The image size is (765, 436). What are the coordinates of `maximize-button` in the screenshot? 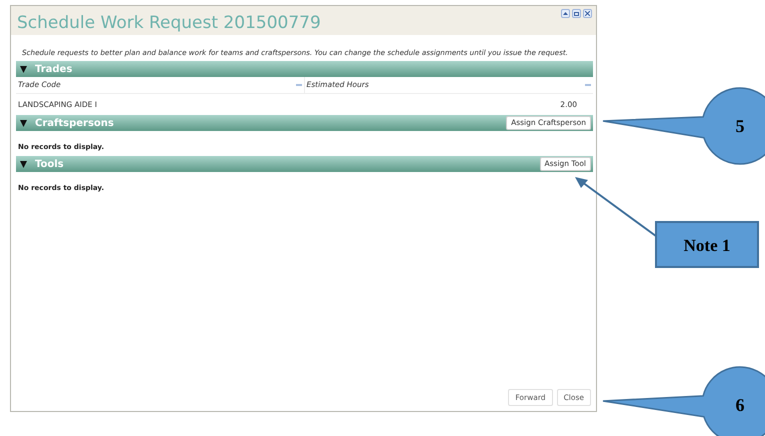 It's located at (576, 13).